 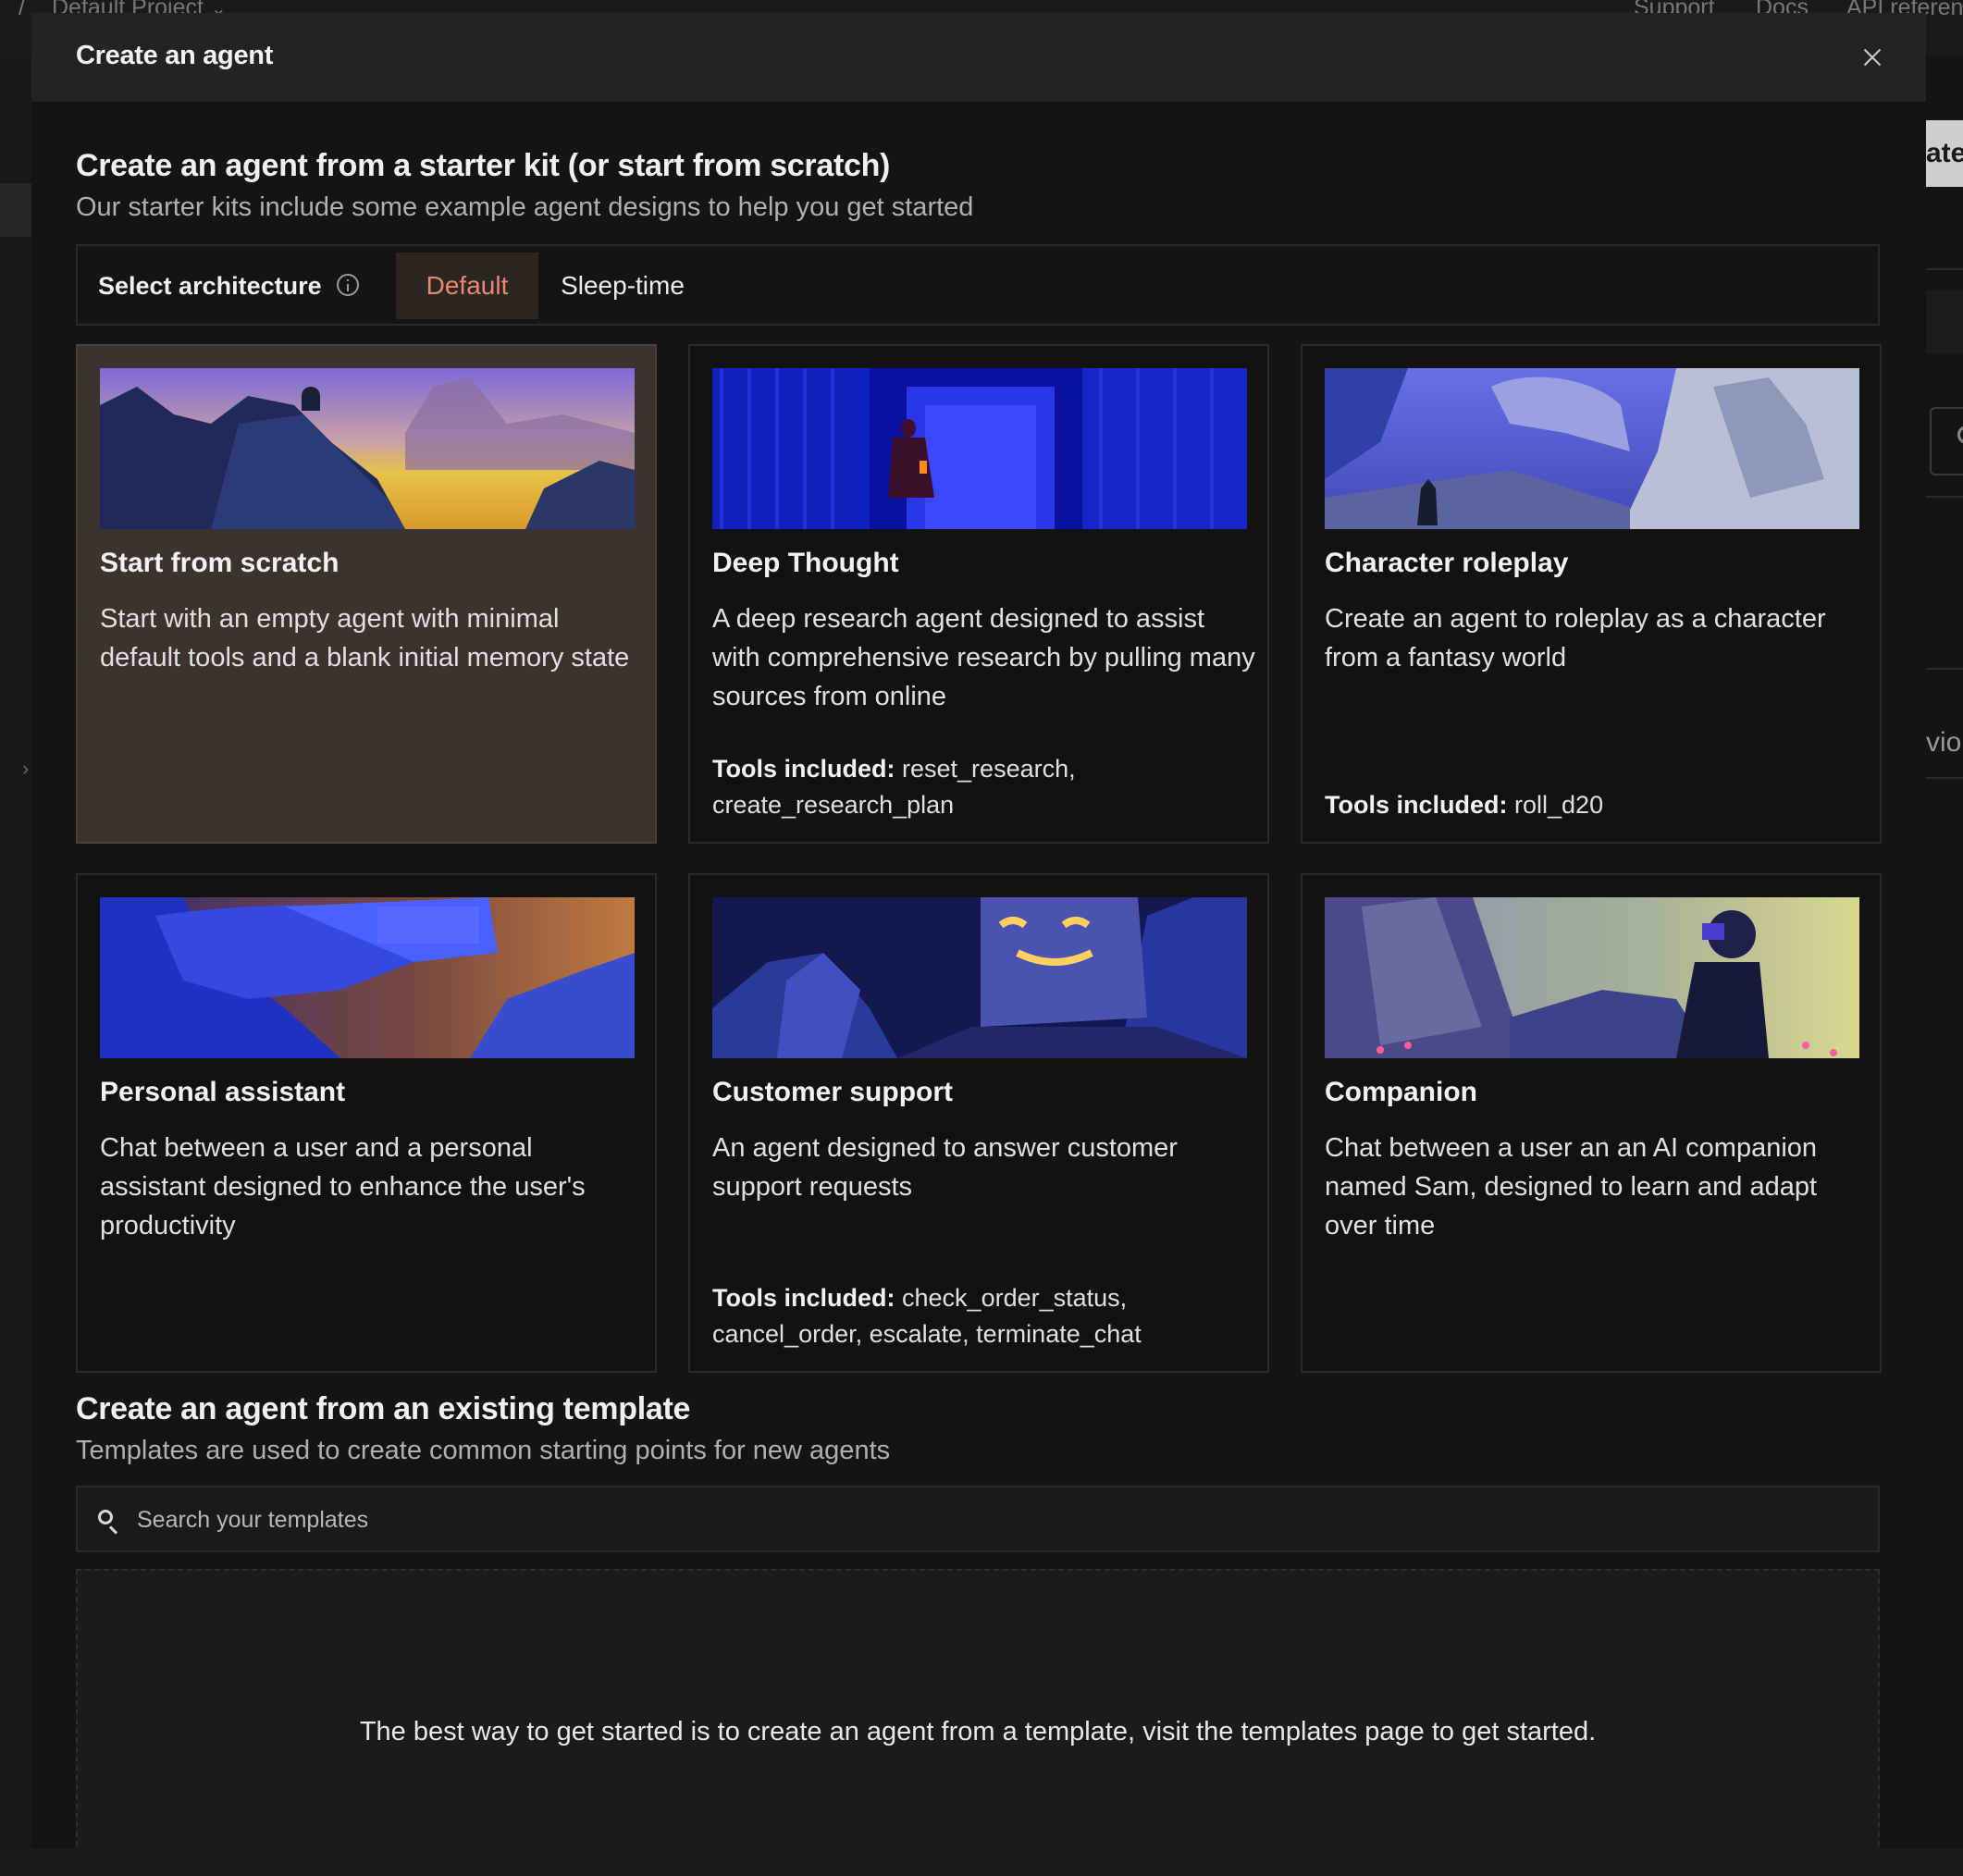 I want to click on info-icon, so click(x=348, y=285).